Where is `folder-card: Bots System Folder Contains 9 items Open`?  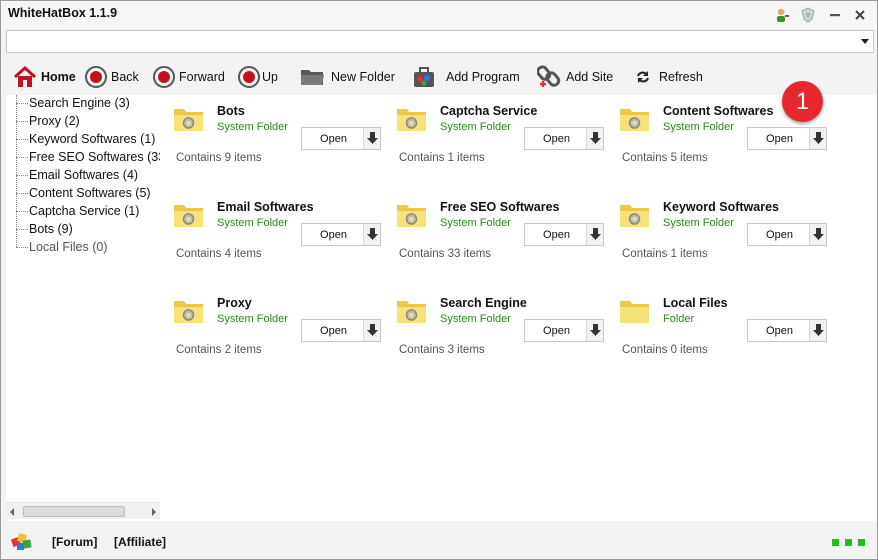
folder-card: Bots System Folder Contains 9 items Open is located at coordinates (270, 135).